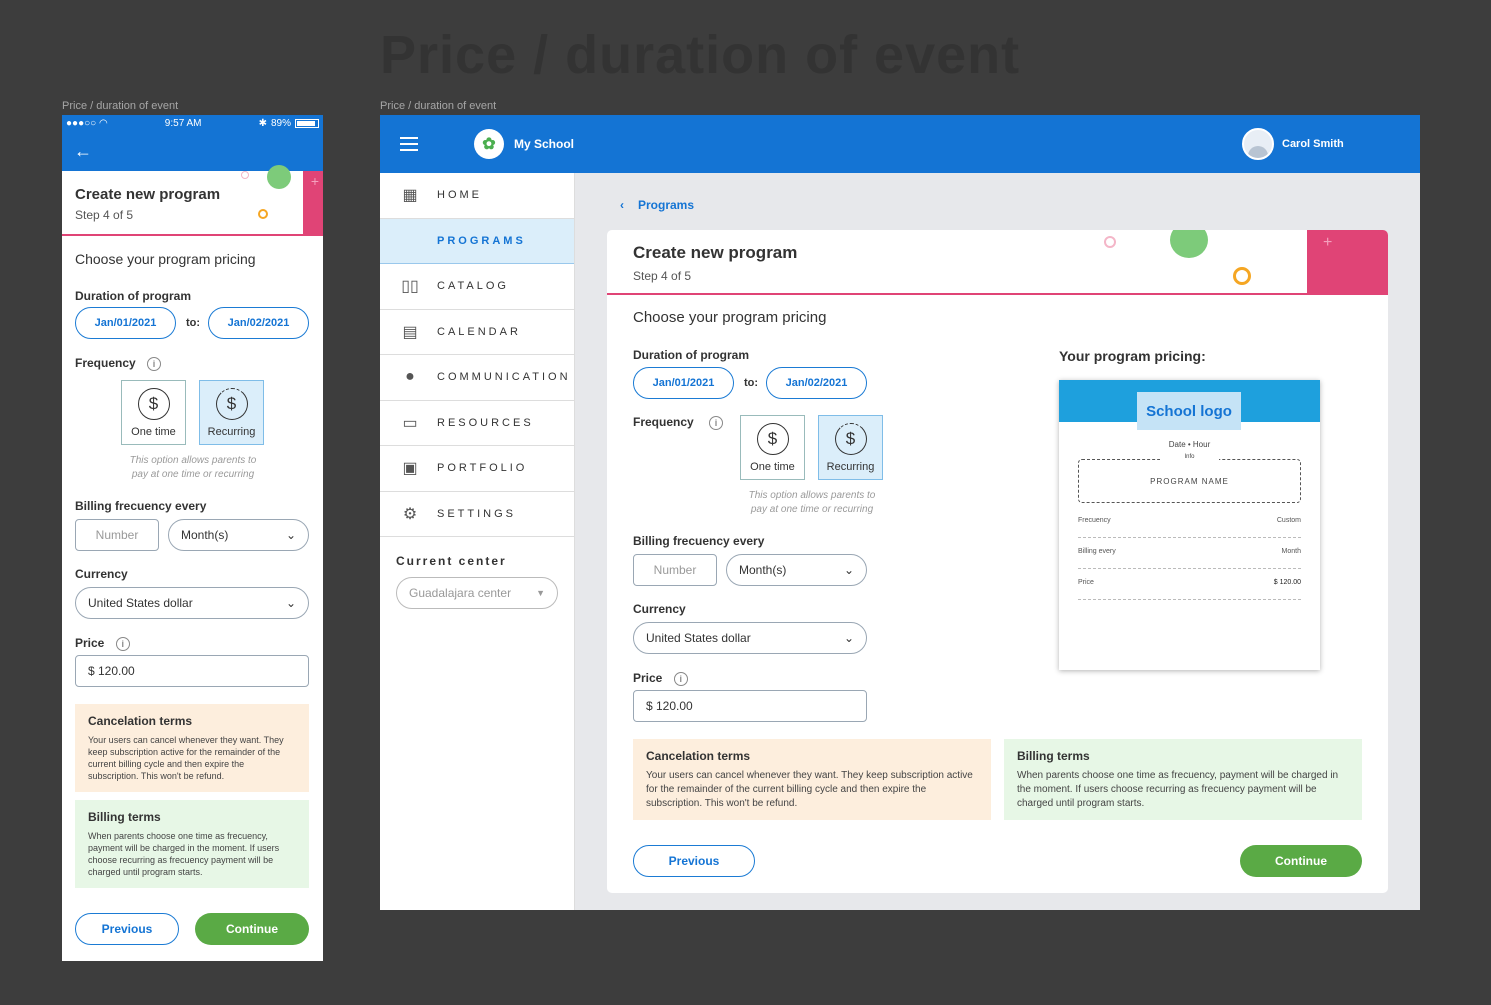 Image resolution: width=1491 pixels, height=1005 pixels. I want to click on sidebar-item-portfolio: ▣ PORTFOLIO, so click(477, 469).